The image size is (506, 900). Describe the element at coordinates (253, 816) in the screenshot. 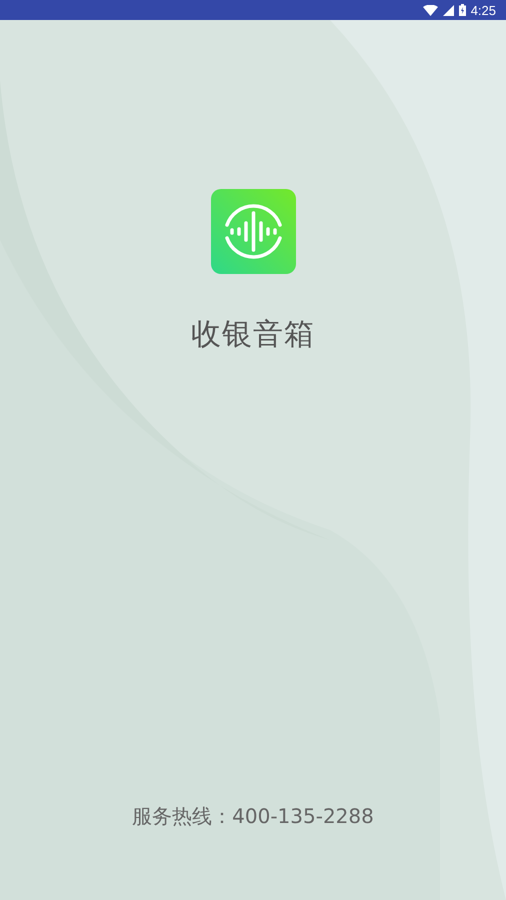

I see `service-hotline: 服务热线：400-135-2288` at that location.